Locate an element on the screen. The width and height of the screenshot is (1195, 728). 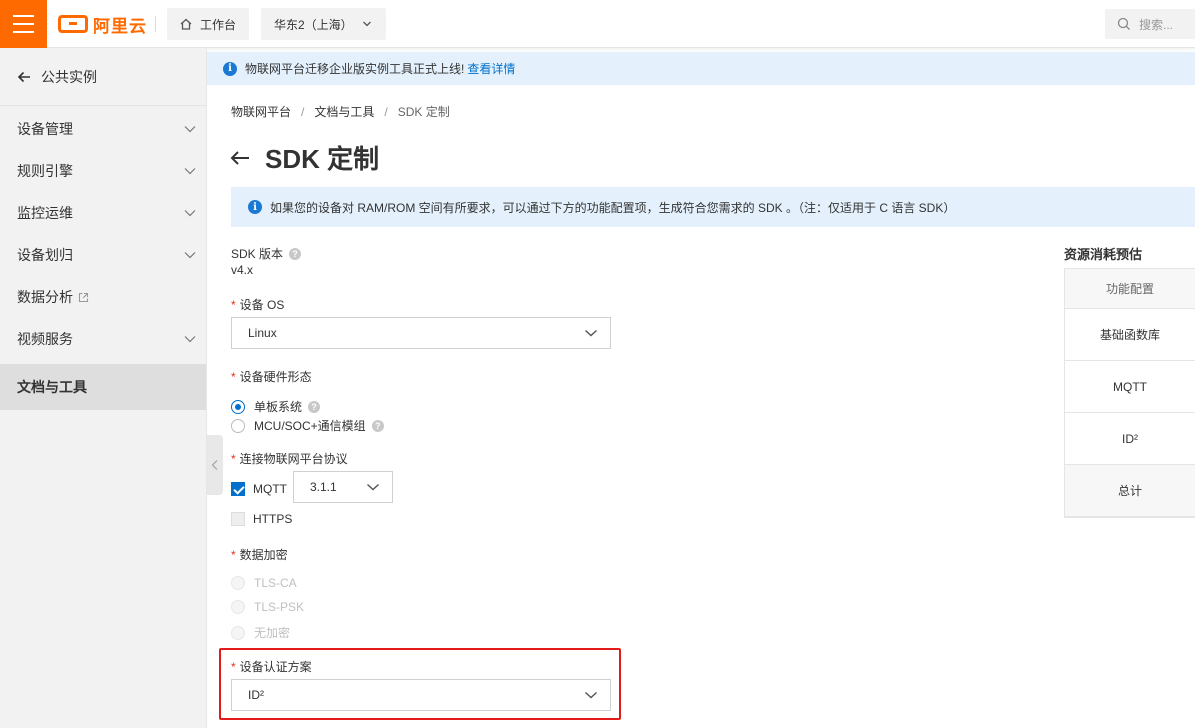
os-select: Linux is located at coordinates (421, 333).